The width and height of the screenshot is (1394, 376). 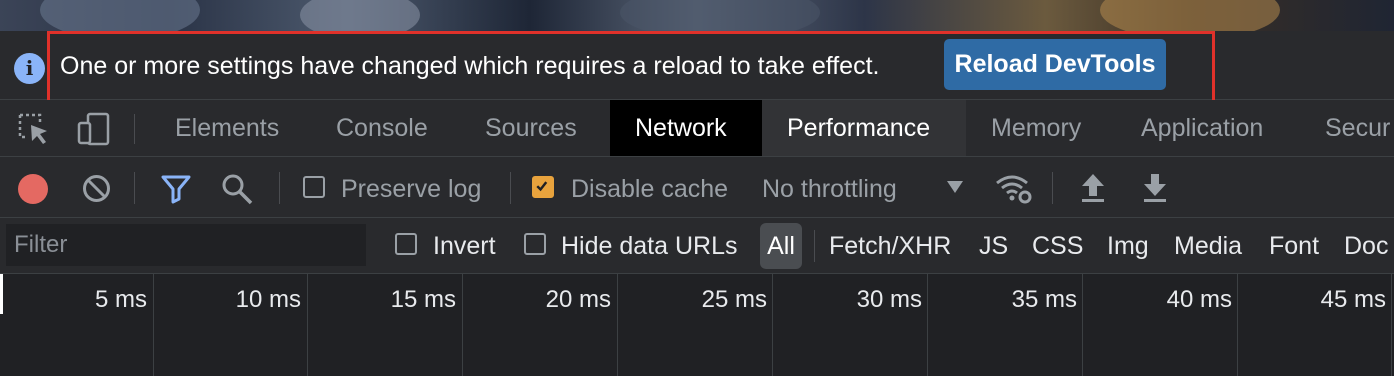 What do you see at coordinates (406, 244) in the screenshot?
I see `invert-checkbox` at bounding box center [406, 244].